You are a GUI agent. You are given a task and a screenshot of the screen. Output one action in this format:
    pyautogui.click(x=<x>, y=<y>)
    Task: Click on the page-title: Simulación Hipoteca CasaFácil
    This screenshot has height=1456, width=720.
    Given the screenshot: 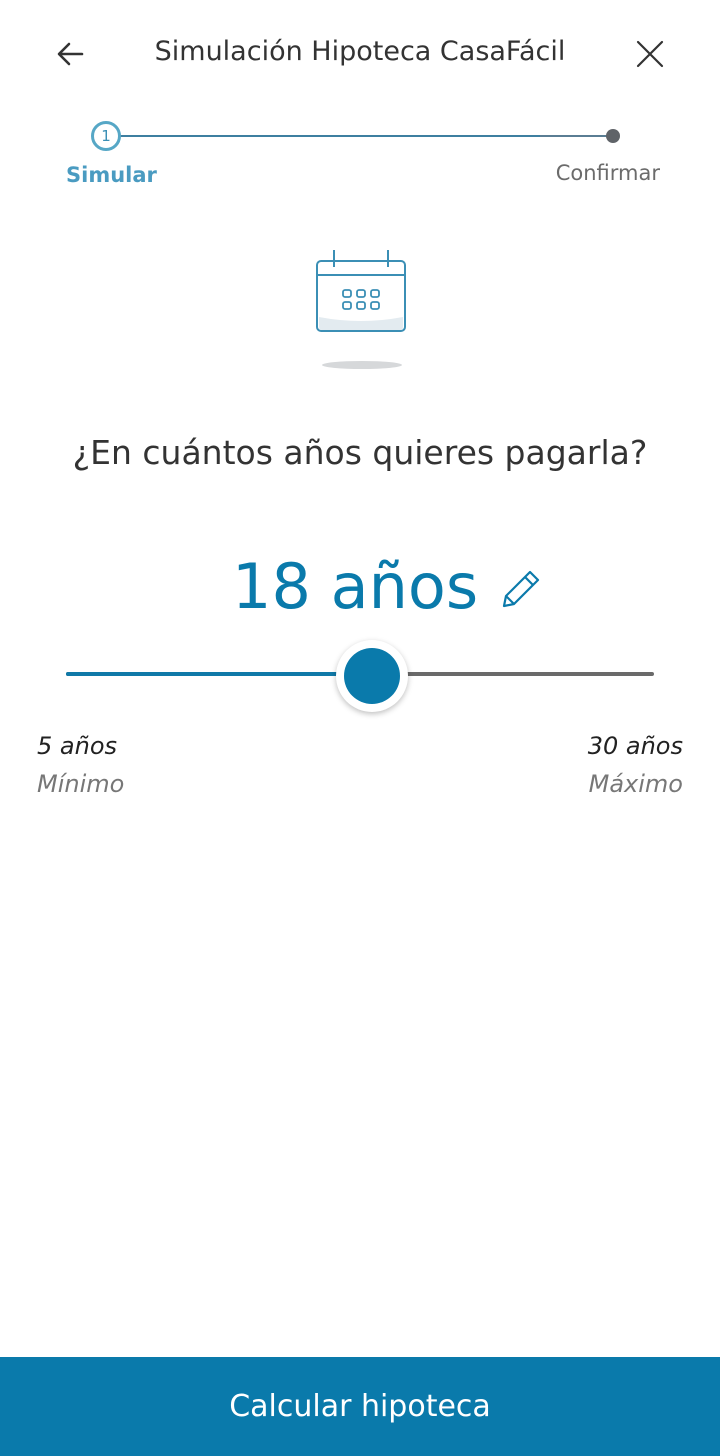 What is the action you would take?
    pyautogui.click(x=360, y=51)
    